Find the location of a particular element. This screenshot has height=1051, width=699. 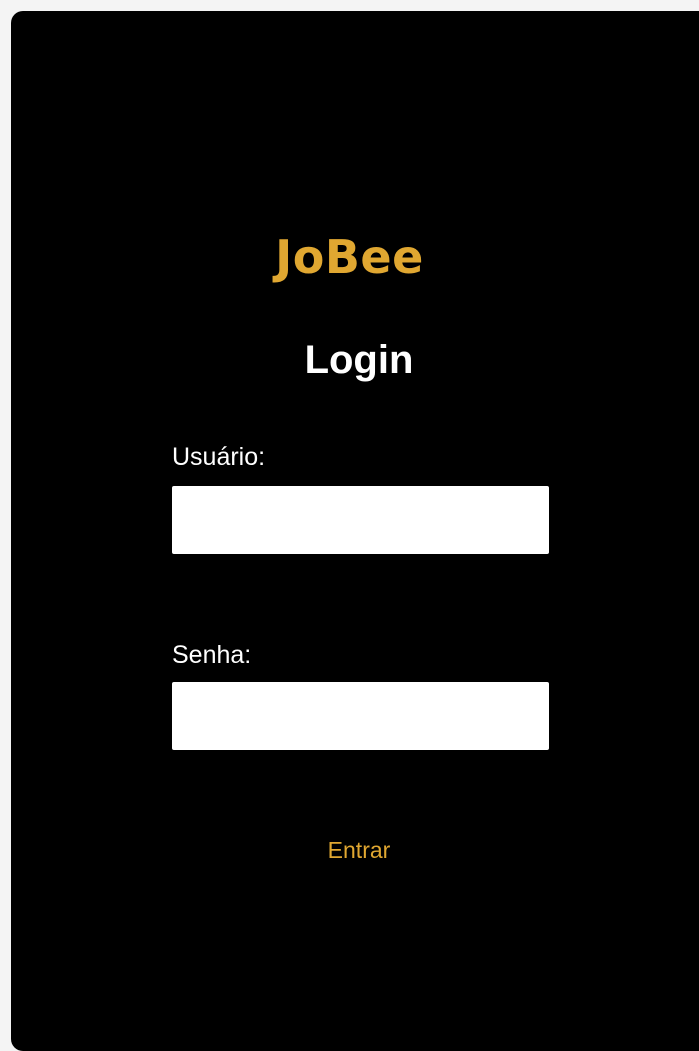

password-label: Senha: is located at coordinates (212, 655).